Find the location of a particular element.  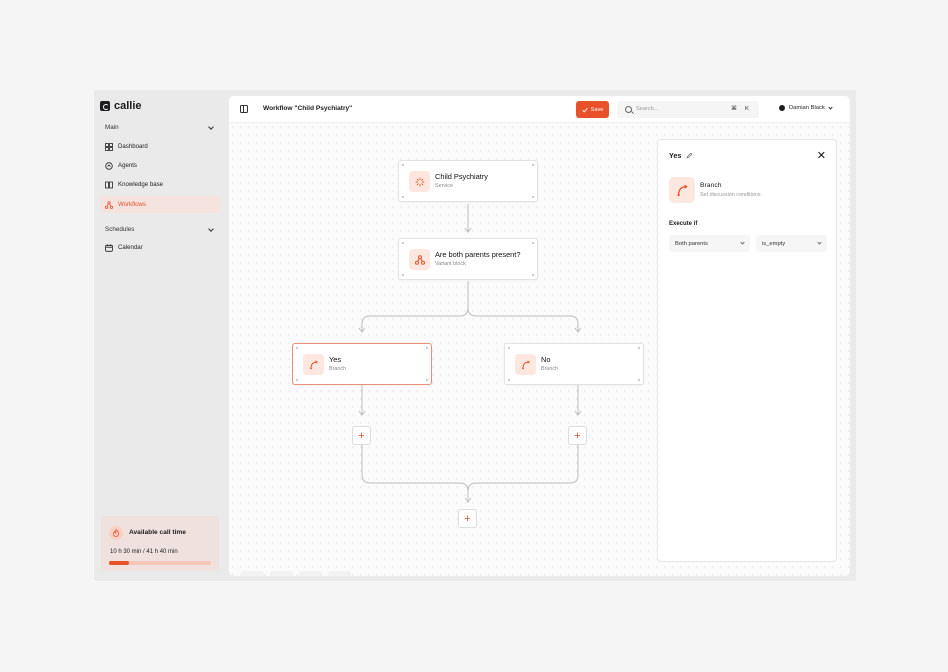

condition-field-select: Both parents is located at coordinates (709, 243).